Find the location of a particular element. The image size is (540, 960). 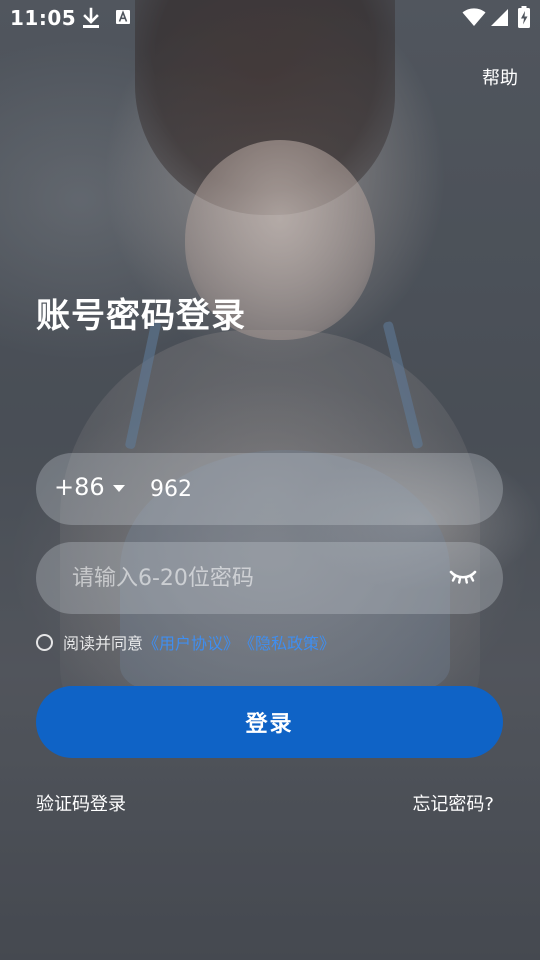

eye-closed-icon is located at coordinates (463, 577).